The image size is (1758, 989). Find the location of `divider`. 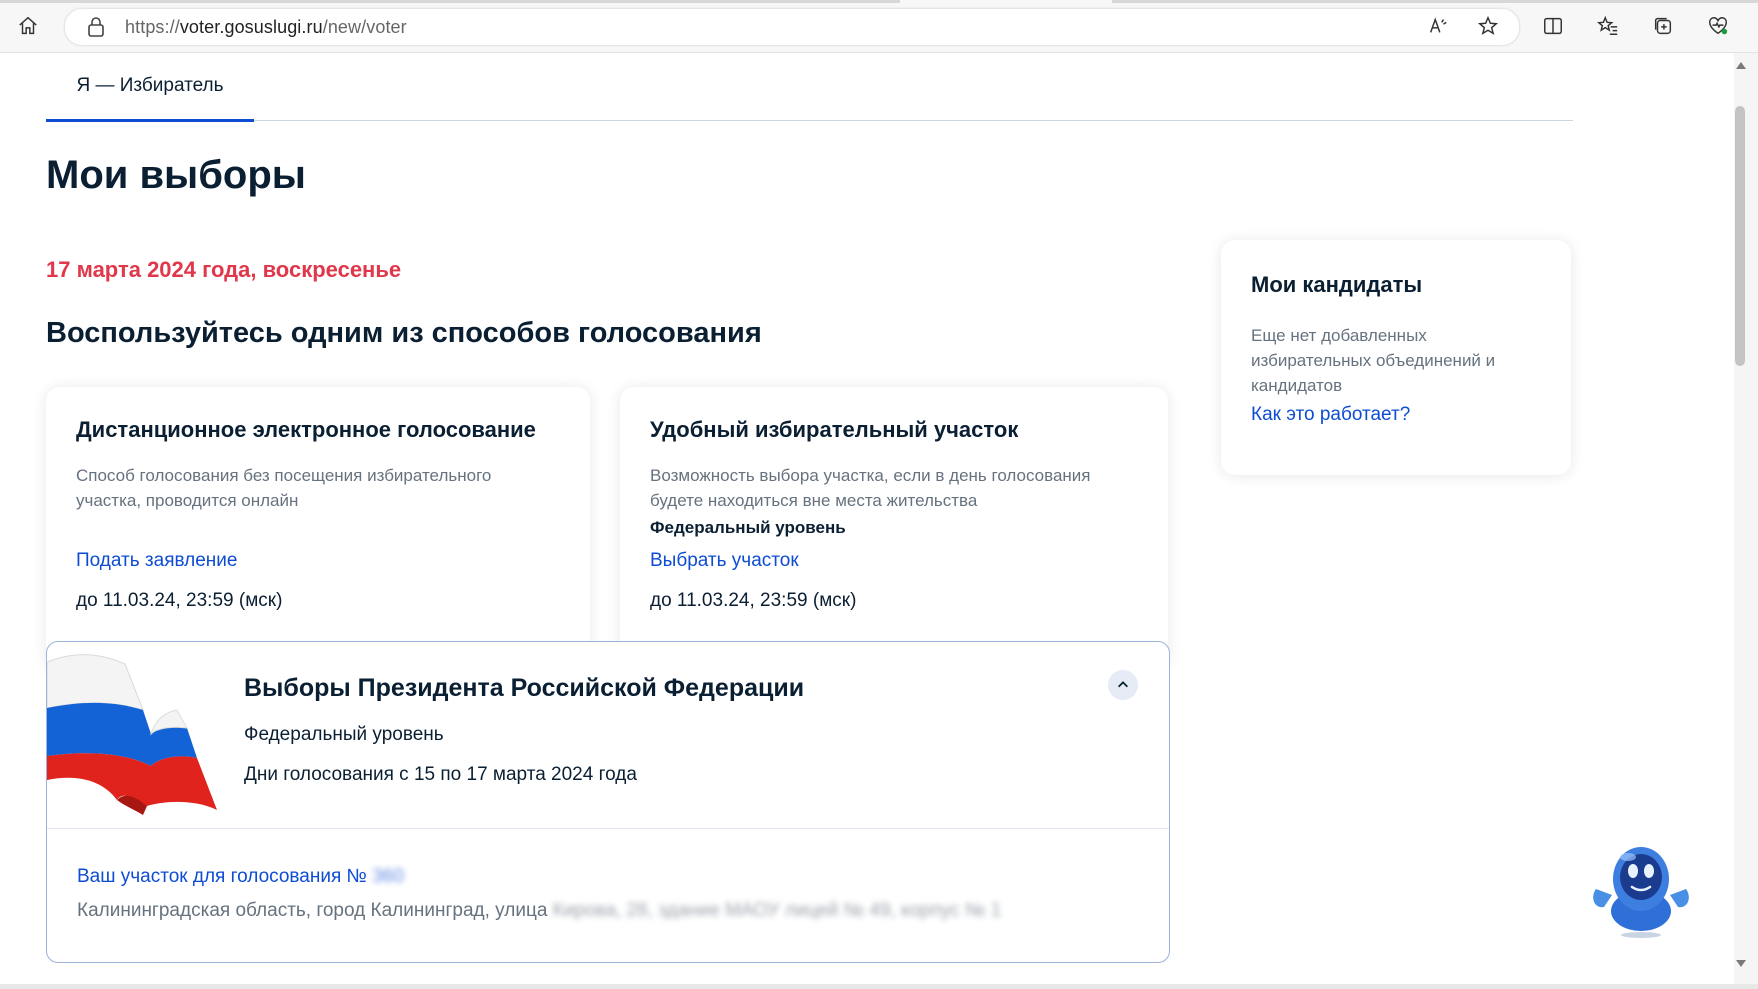

divider is located at coordinates (608, 828).